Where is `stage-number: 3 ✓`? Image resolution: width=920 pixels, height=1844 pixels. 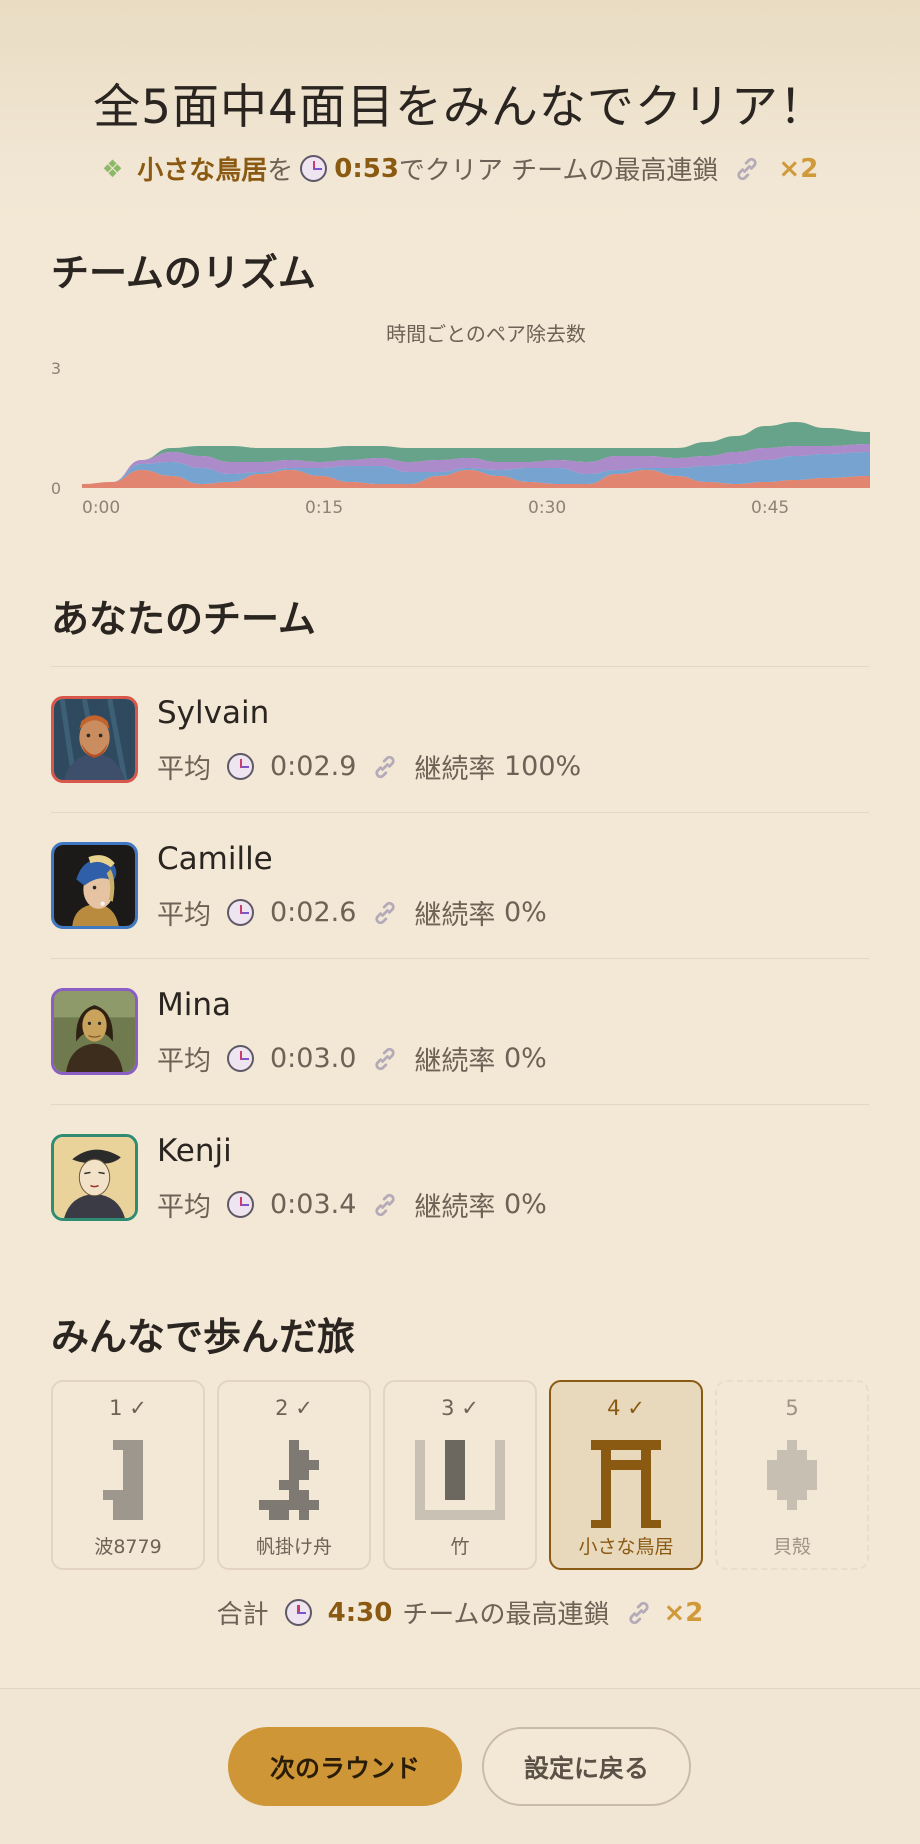 stage-number: 3 ✓ is located at coordinates (460, 1408).